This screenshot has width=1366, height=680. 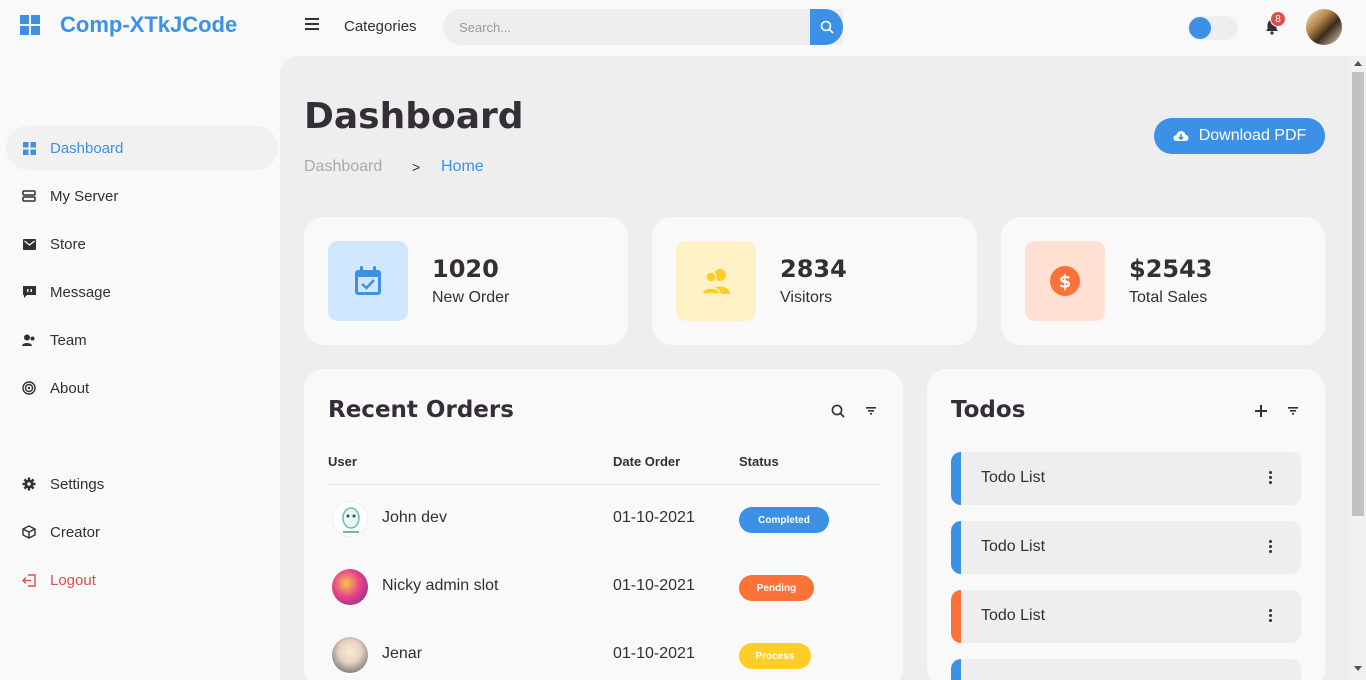 What do you see at coordinates (414, 517) in the screenshot?
I see `user-name: John dev` at bounding box center [414, 517].